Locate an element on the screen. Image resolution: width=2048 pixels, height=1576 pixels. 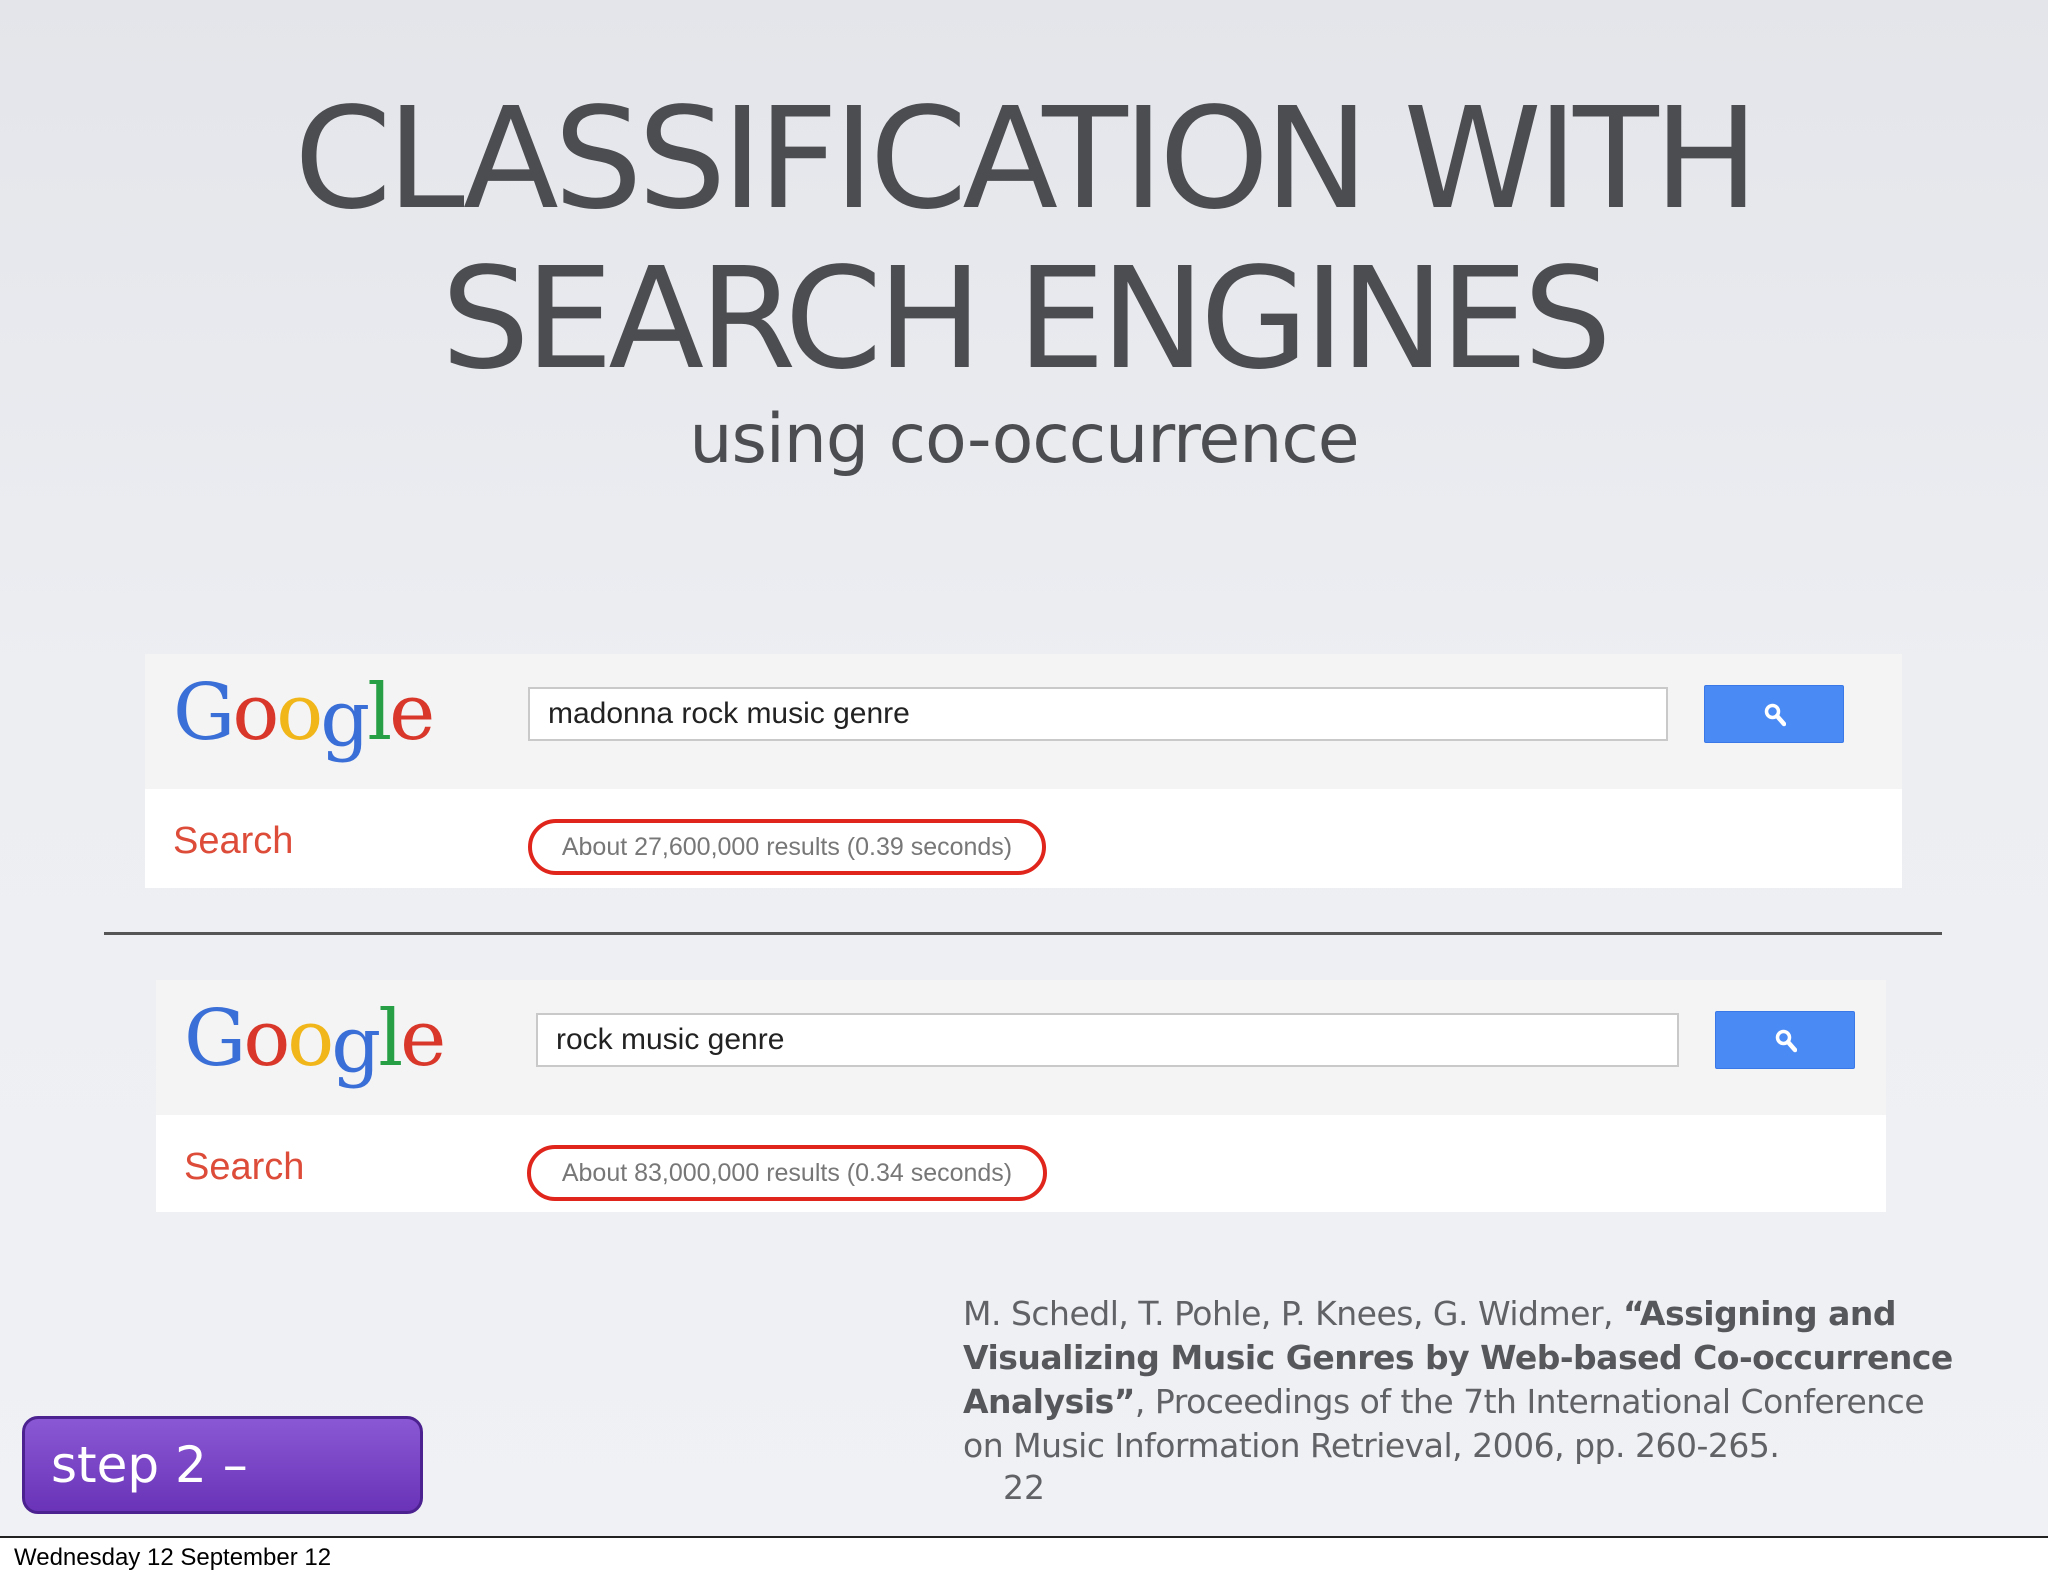
footer-date: Wednesday 12 September 12 is located at coordinates (173, 1557).